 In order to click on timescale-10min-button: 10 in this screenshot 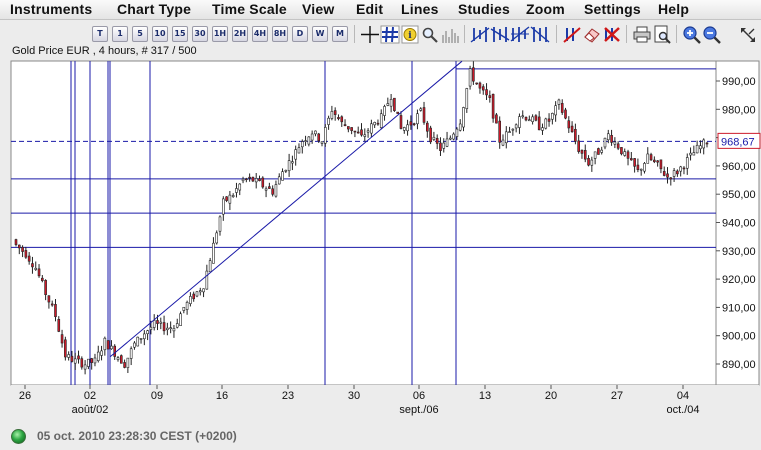, I will do `click(160, 34)`.